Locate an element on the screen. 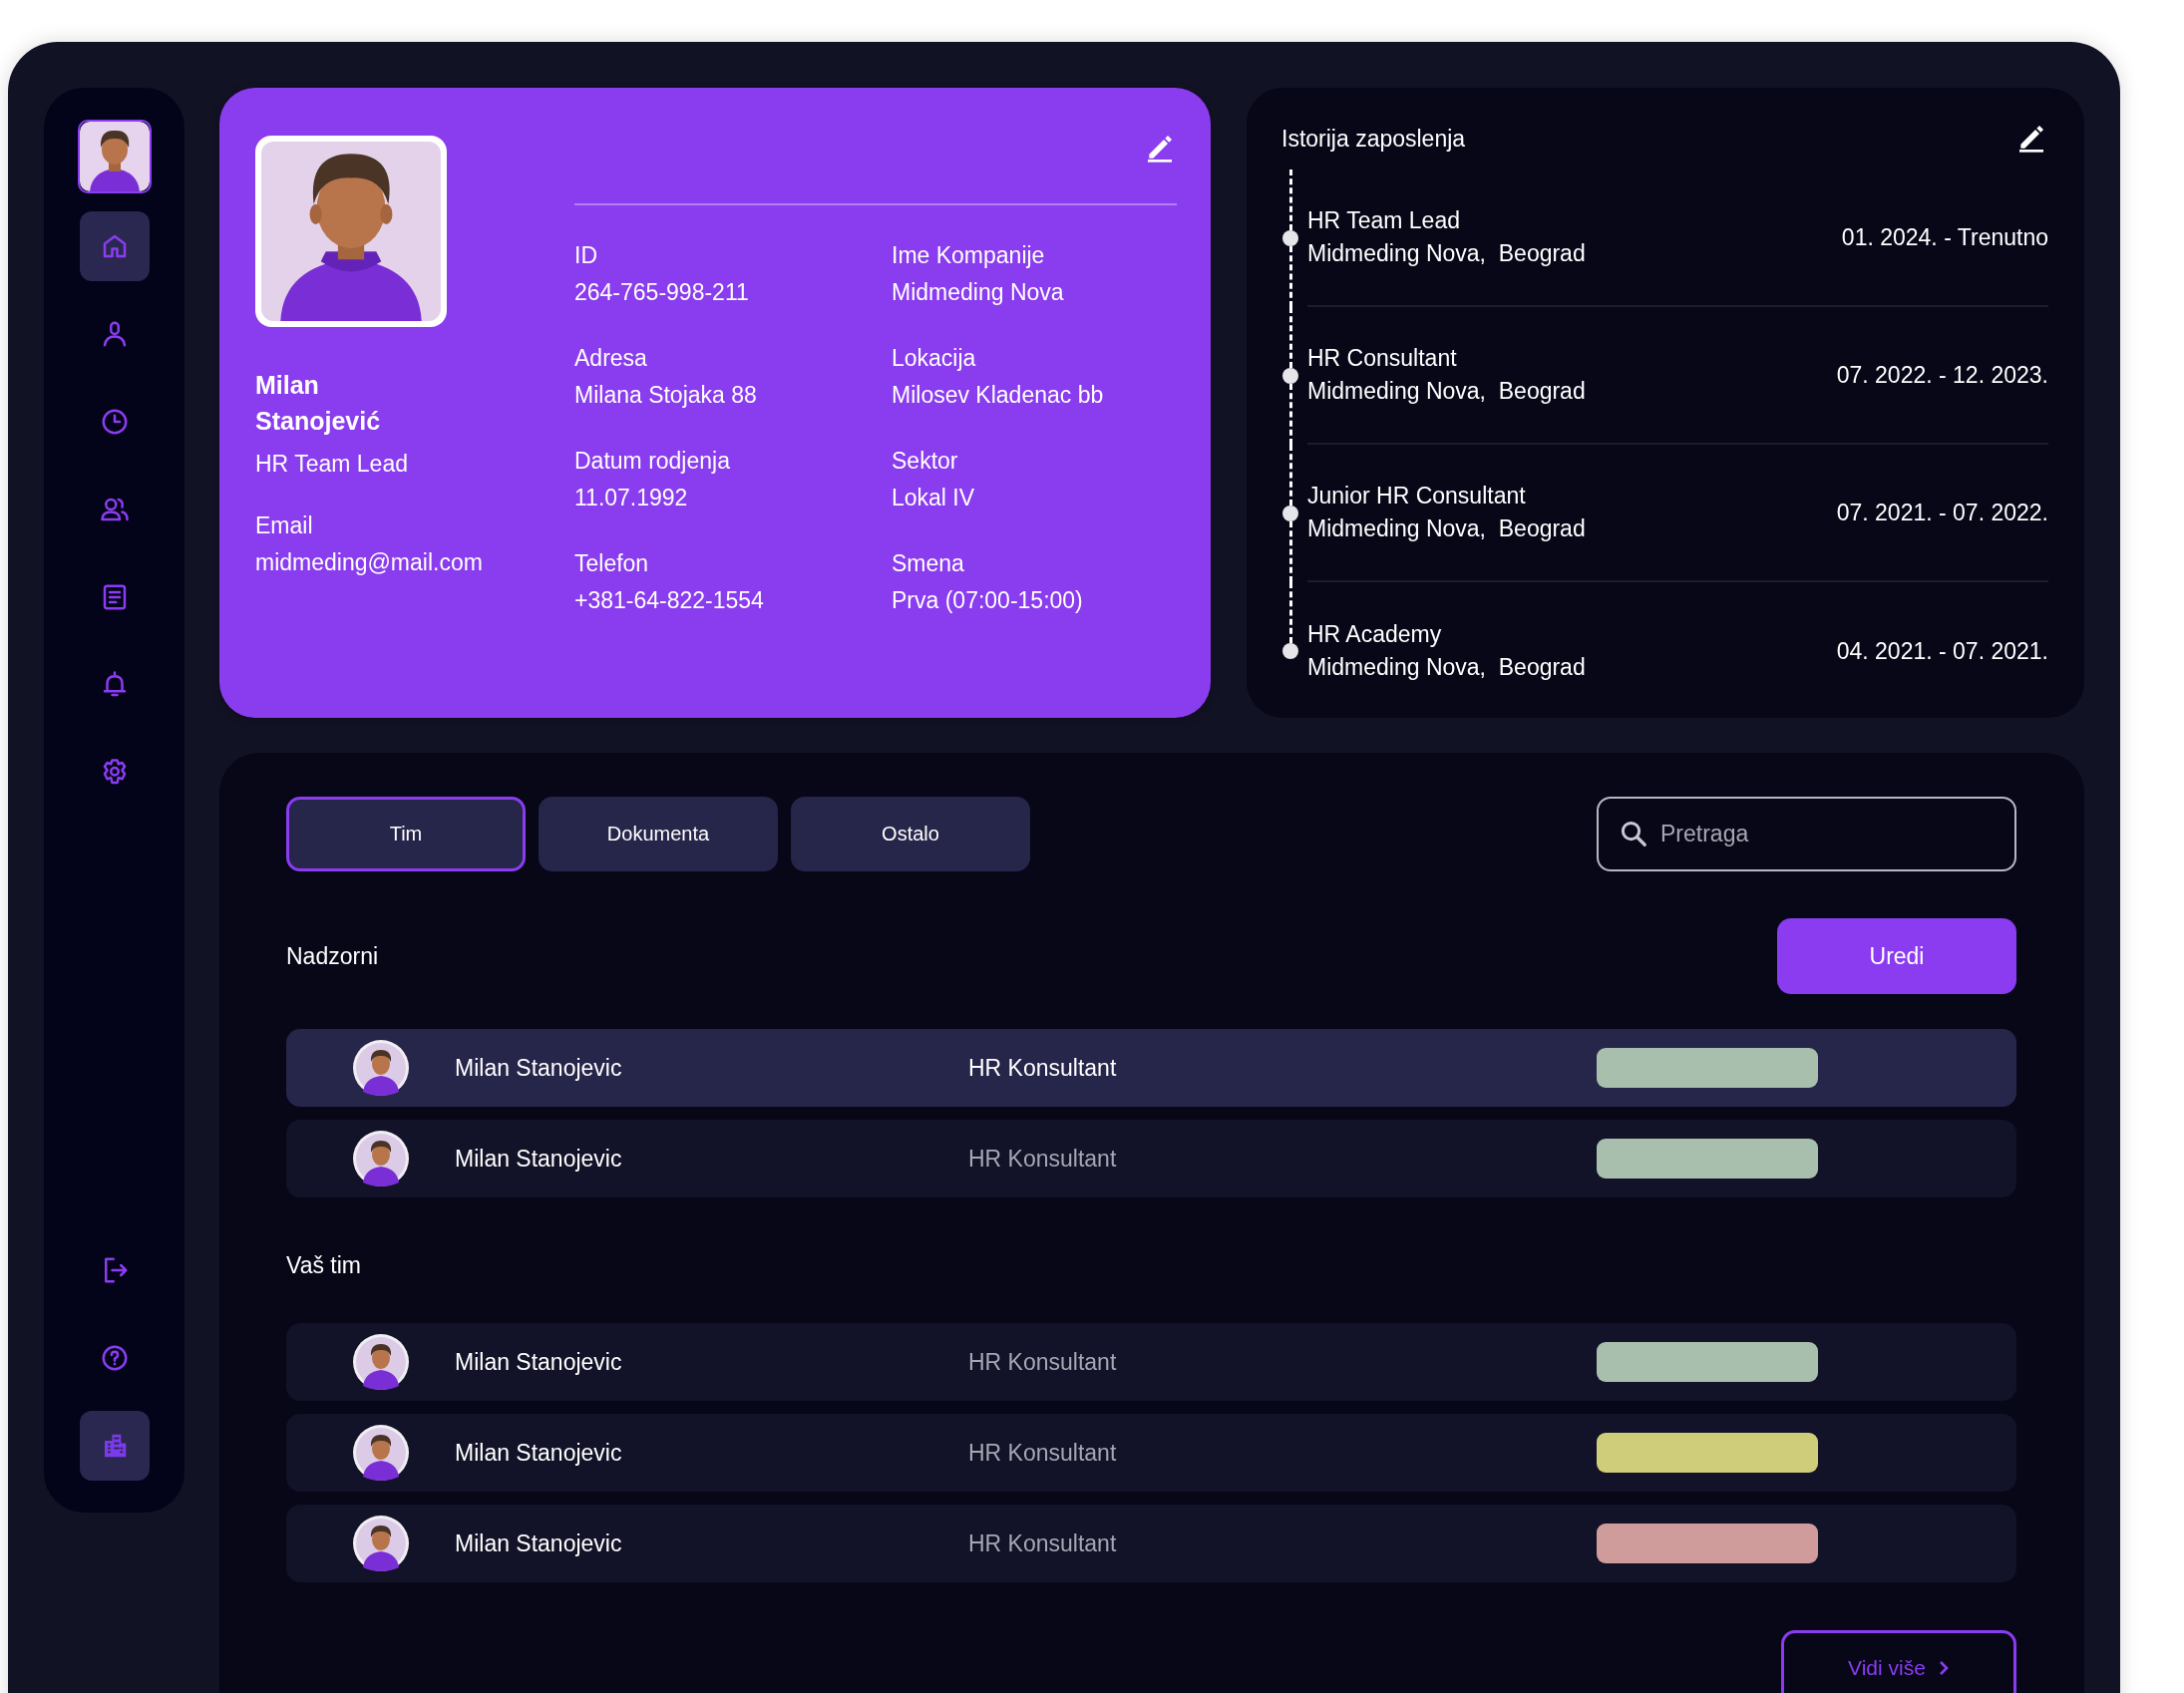  field-value: Lokal IV is located at coordinates (934, 498).